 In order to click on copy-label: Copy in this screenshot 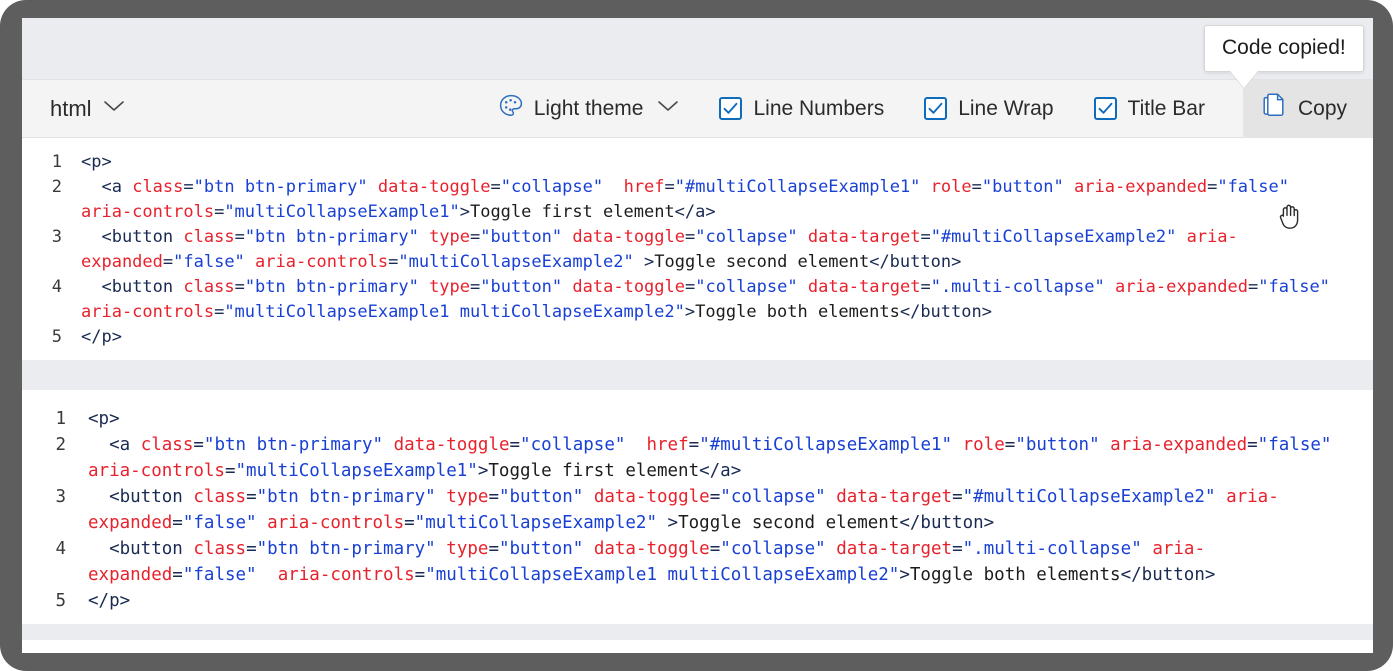, I will do `click(1322, 108)`.